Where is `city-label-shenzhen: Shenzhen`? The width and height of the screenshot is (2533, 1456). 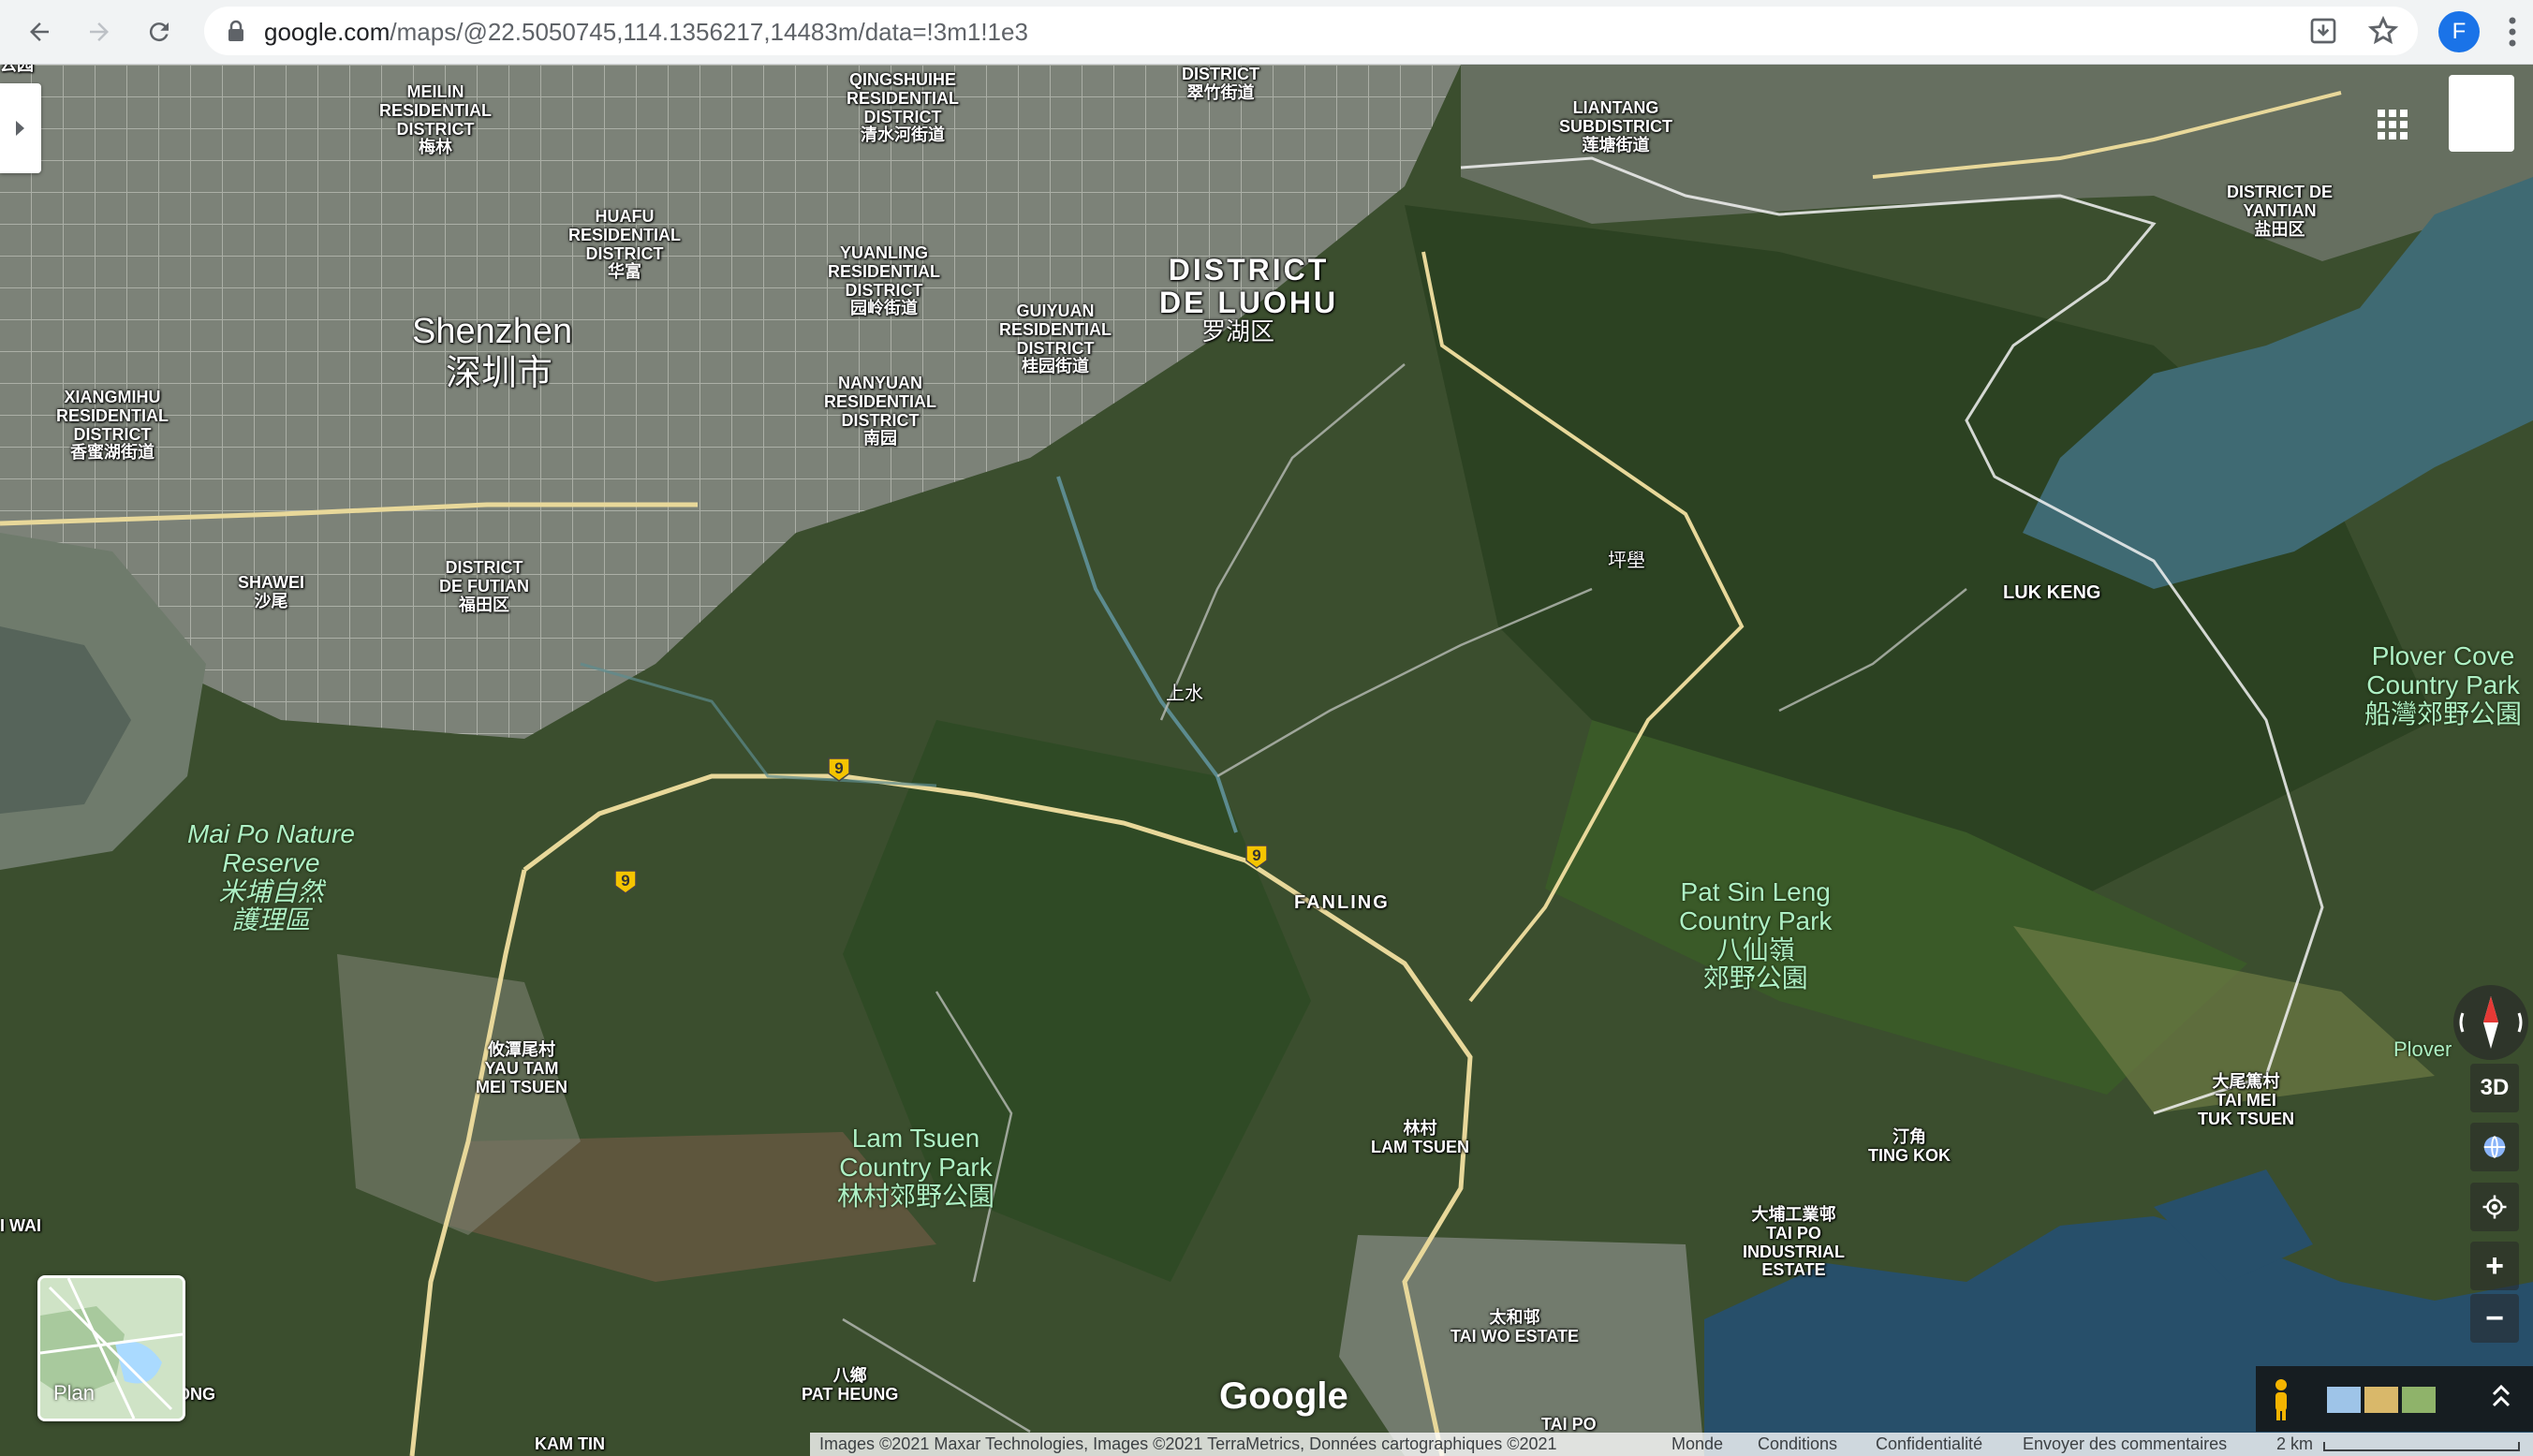 city-label-shenzhen: Shenzhen is located at coordinates (492, 332).